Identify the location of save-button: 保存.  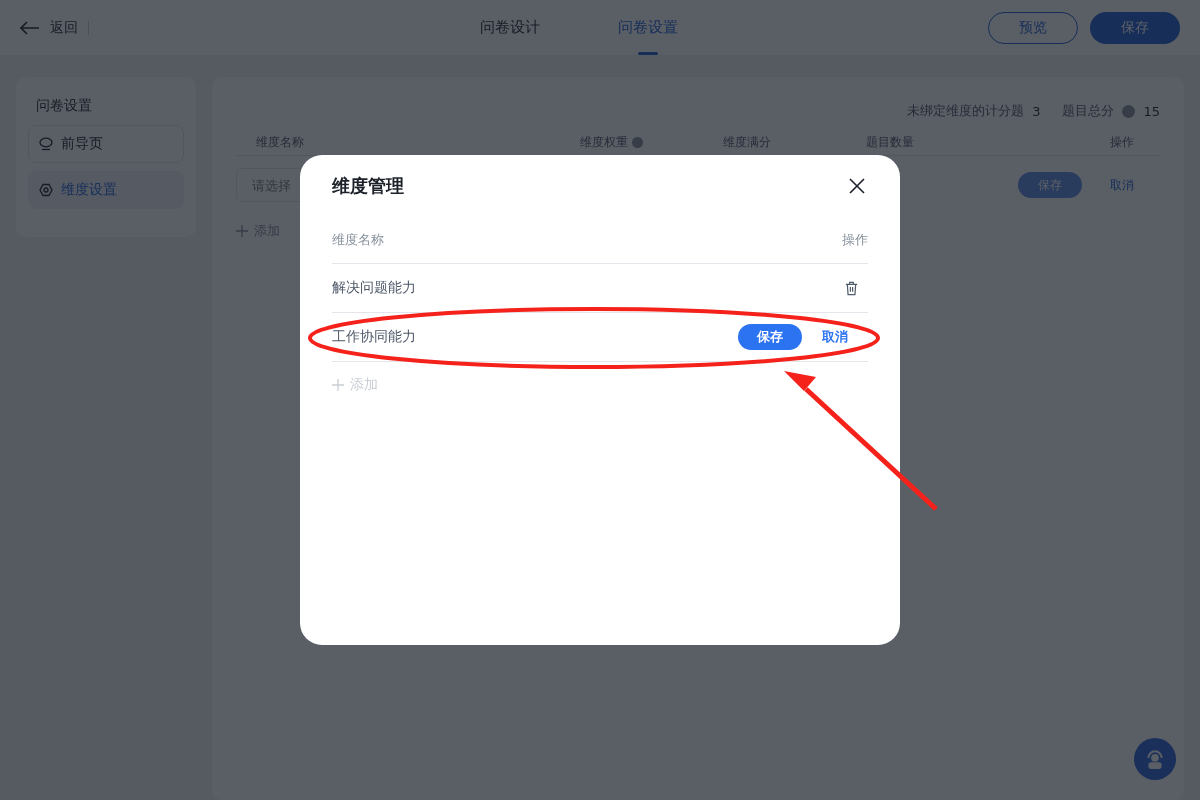
(770, 337).